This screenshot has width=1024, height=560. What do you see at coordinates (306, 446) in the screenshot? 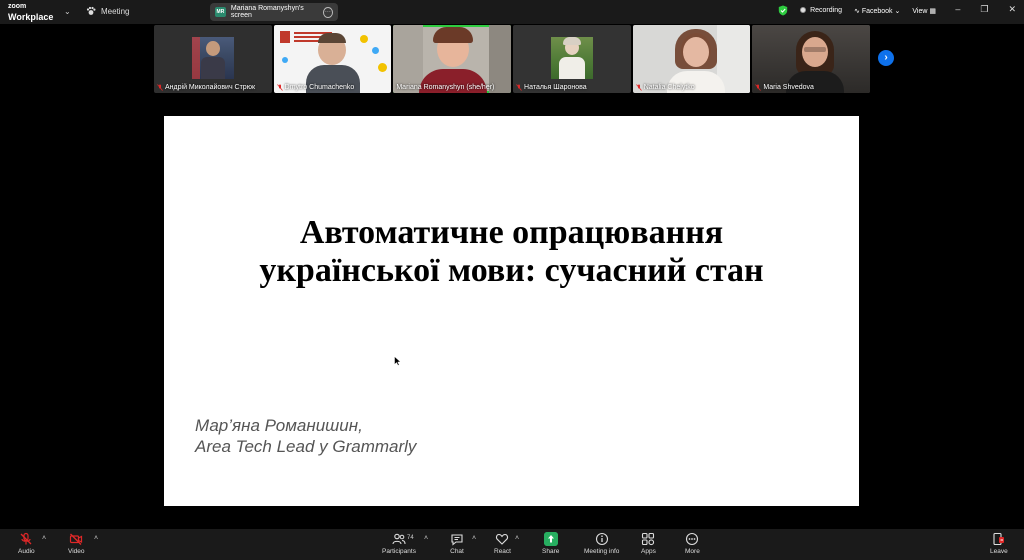
I see `slide-author-line-2: Area Tech Lead у Grammarly` at bounding box center [306, 446].